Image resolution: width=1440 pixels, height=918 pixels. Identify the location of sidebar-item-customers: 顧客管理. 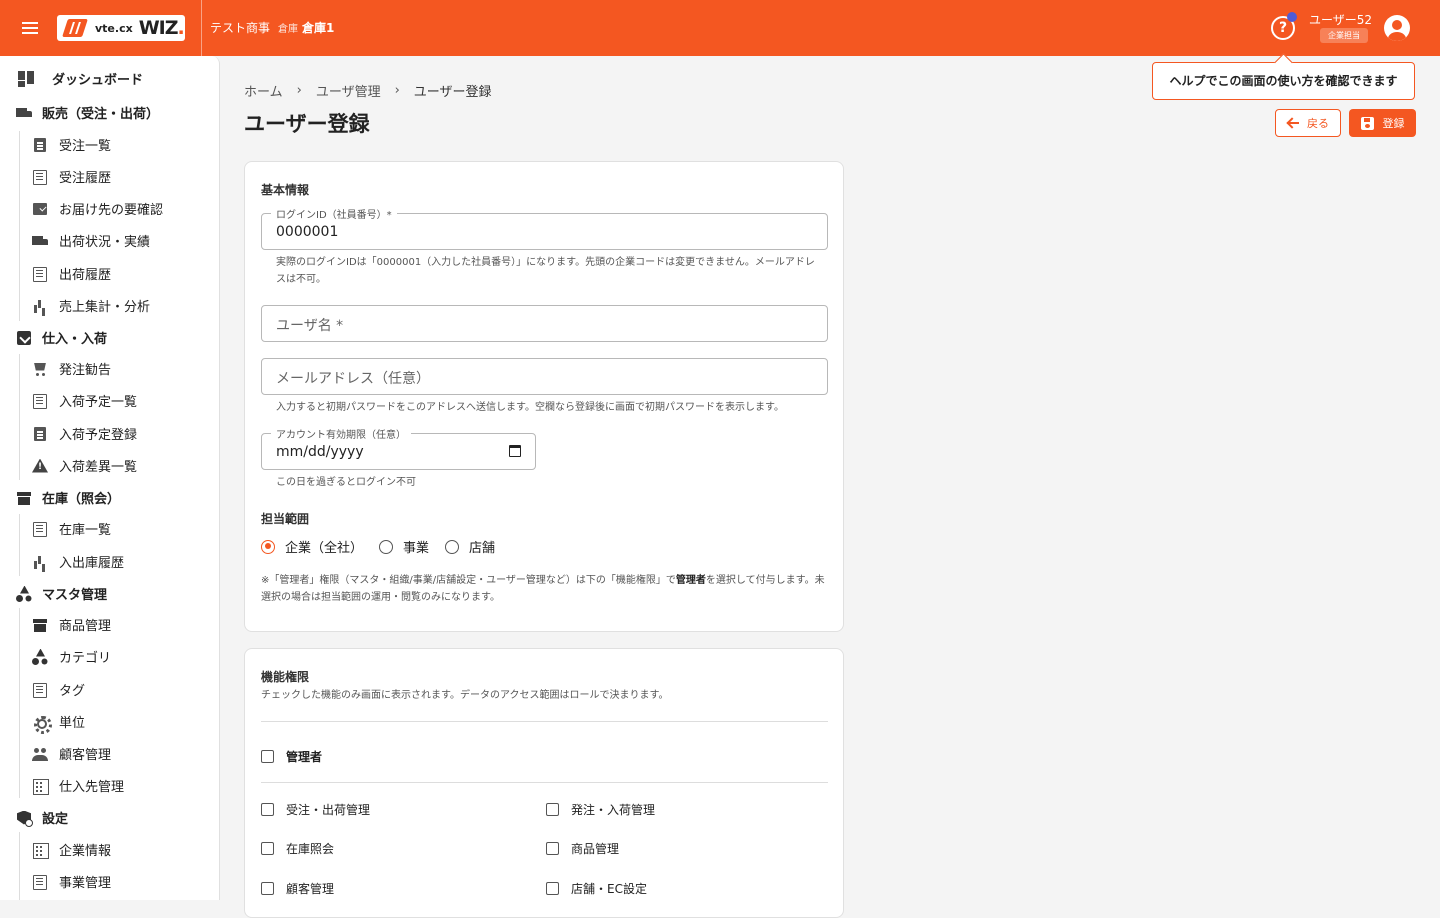
(71, 753).